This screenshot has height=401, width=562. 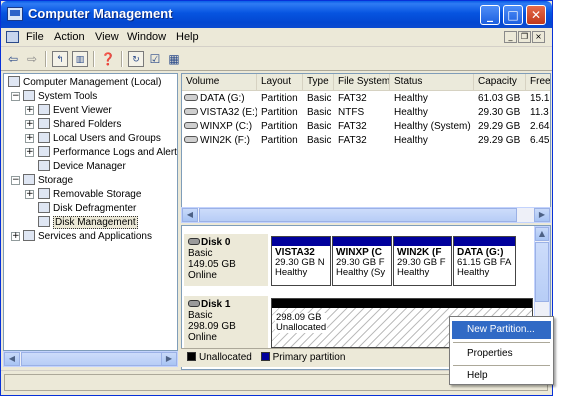 What do you see at coordinates (362, 82) in the screenshot?
I see `column-file-system: File System` at bounding box center [362, 82].